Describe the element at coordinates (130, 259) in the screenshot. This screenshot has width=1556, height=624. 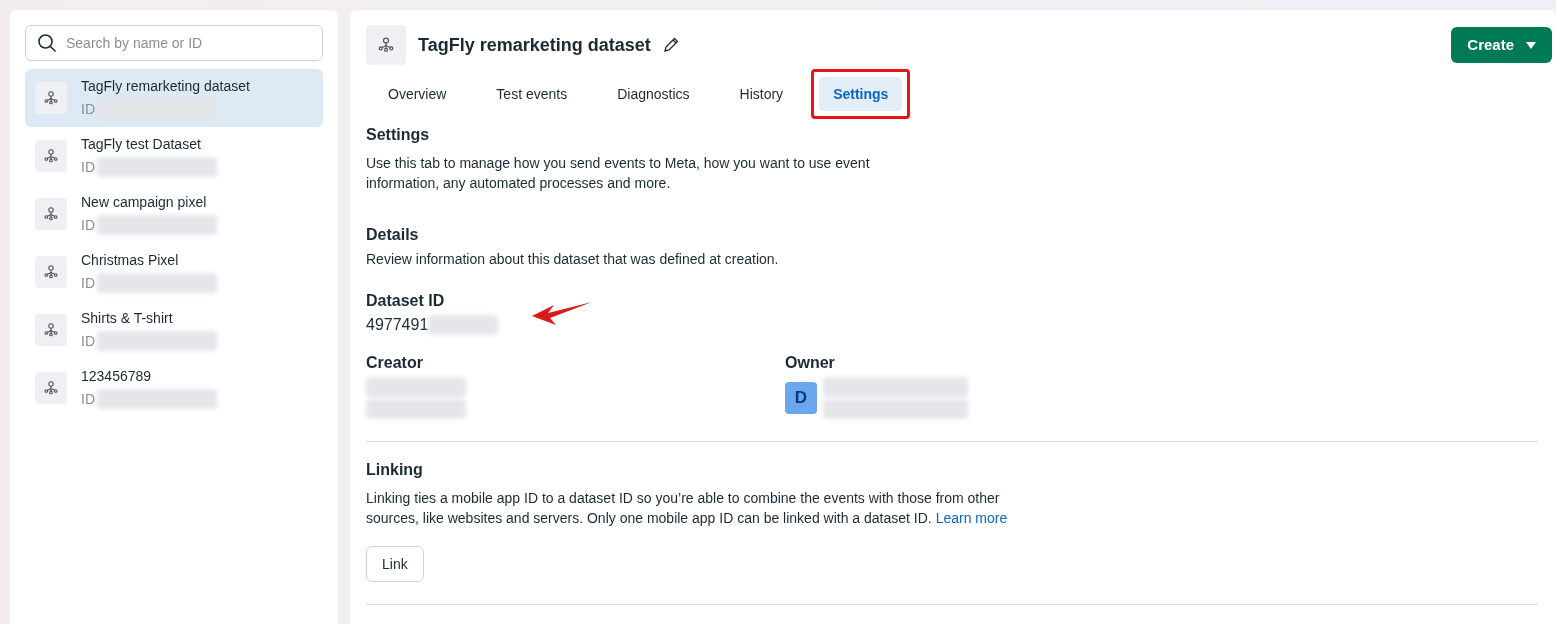
I see `dataset-name: Christmas Pixel` at that location.